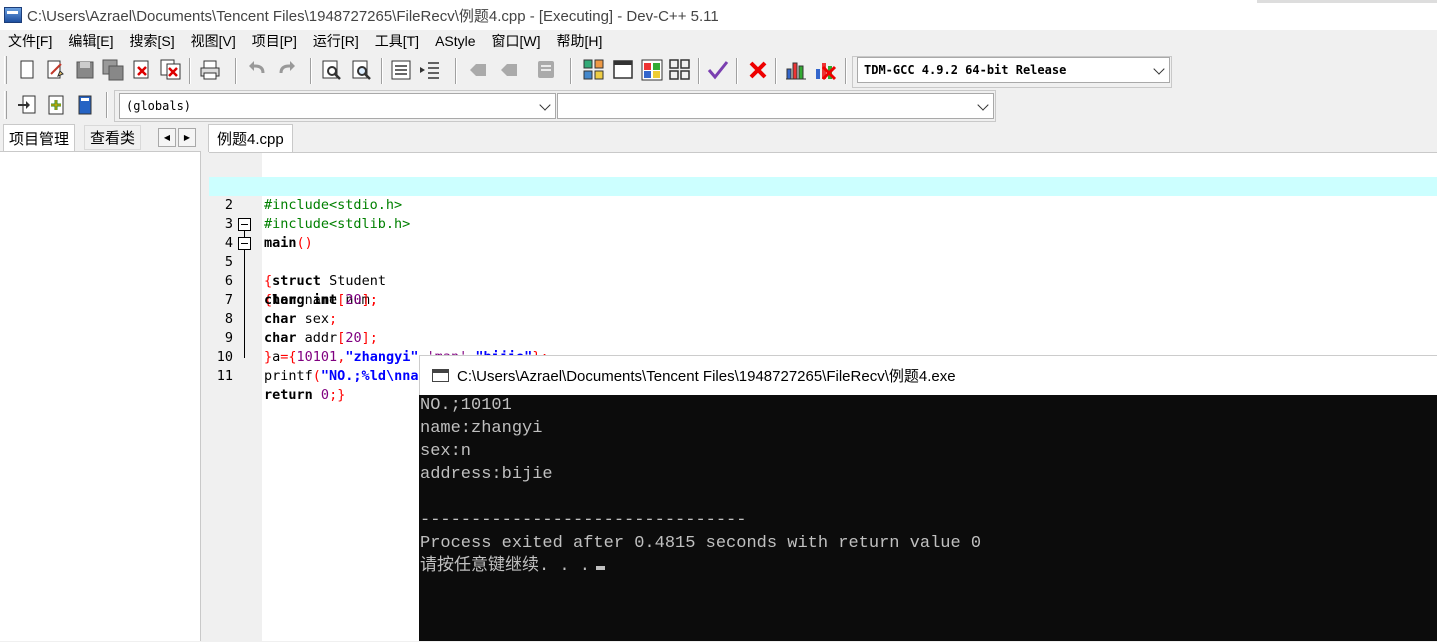 The width and height of the screenshot is (1437, 642). I want to click on toolbar-grip, so click(5, 105).